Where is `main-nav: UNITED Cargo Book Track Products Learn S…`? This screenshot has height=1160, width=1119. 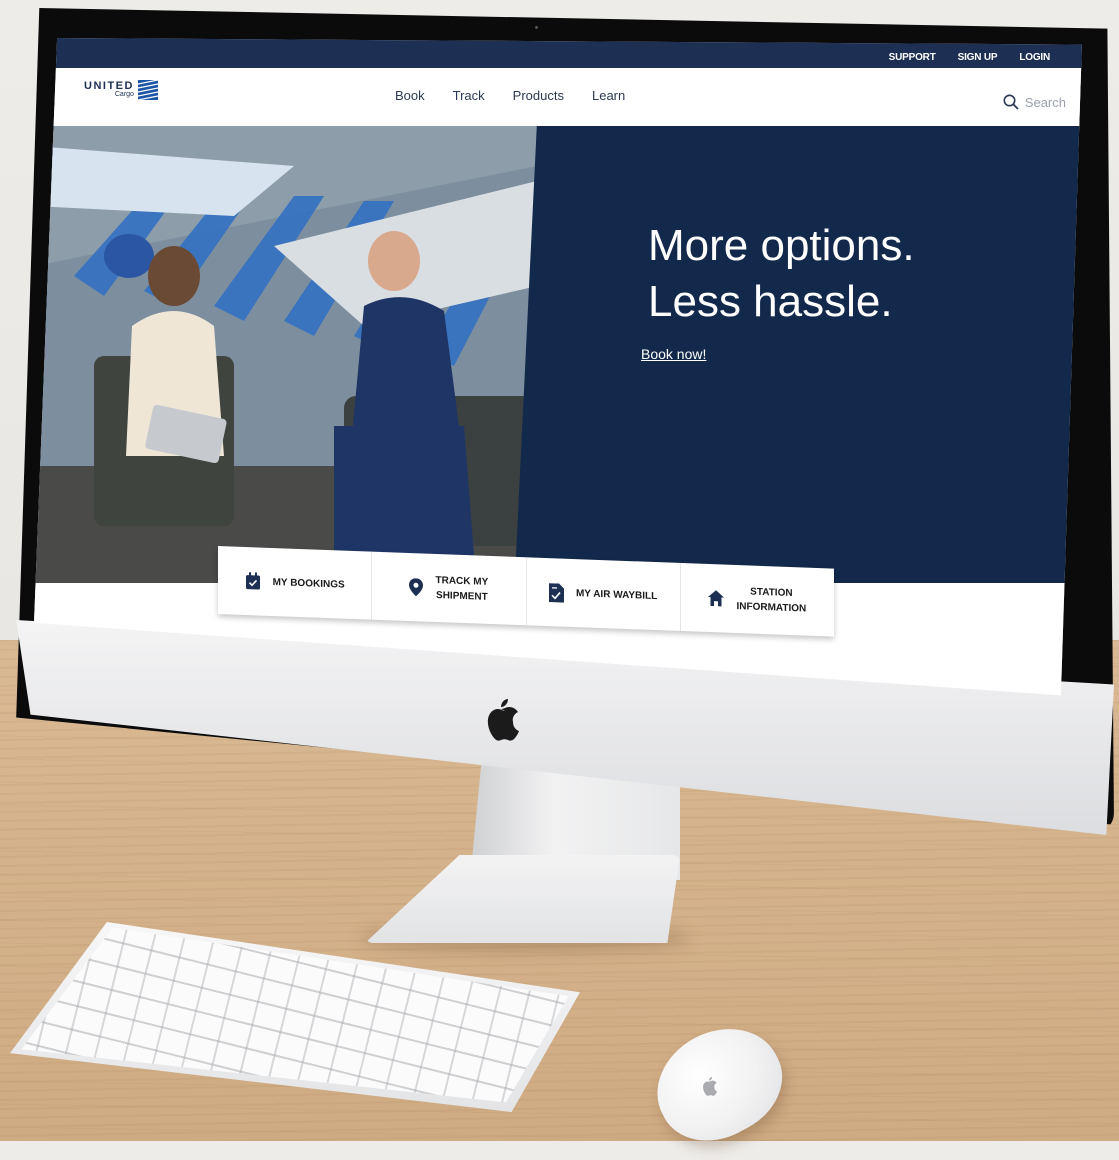 main-nav: UNITED Cargo Book Track Products Learn S… is located at coordinates (558, 97).